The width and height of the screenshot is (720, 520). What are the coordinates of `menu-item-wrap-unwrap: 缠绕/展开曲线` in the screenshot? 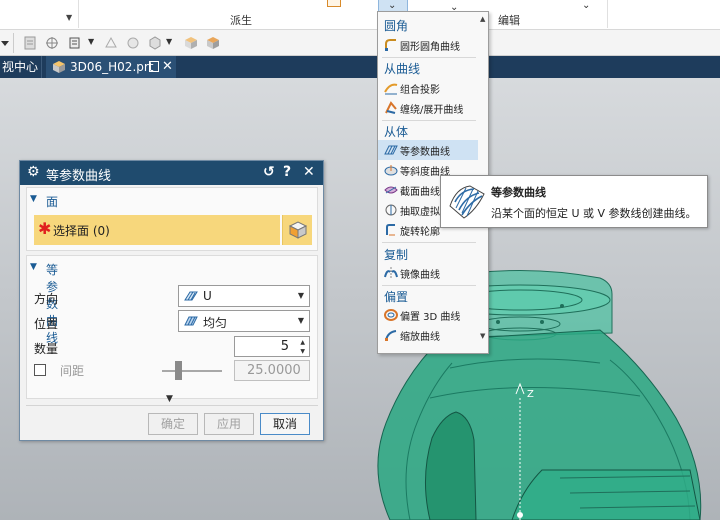 It's located at (428, 108).